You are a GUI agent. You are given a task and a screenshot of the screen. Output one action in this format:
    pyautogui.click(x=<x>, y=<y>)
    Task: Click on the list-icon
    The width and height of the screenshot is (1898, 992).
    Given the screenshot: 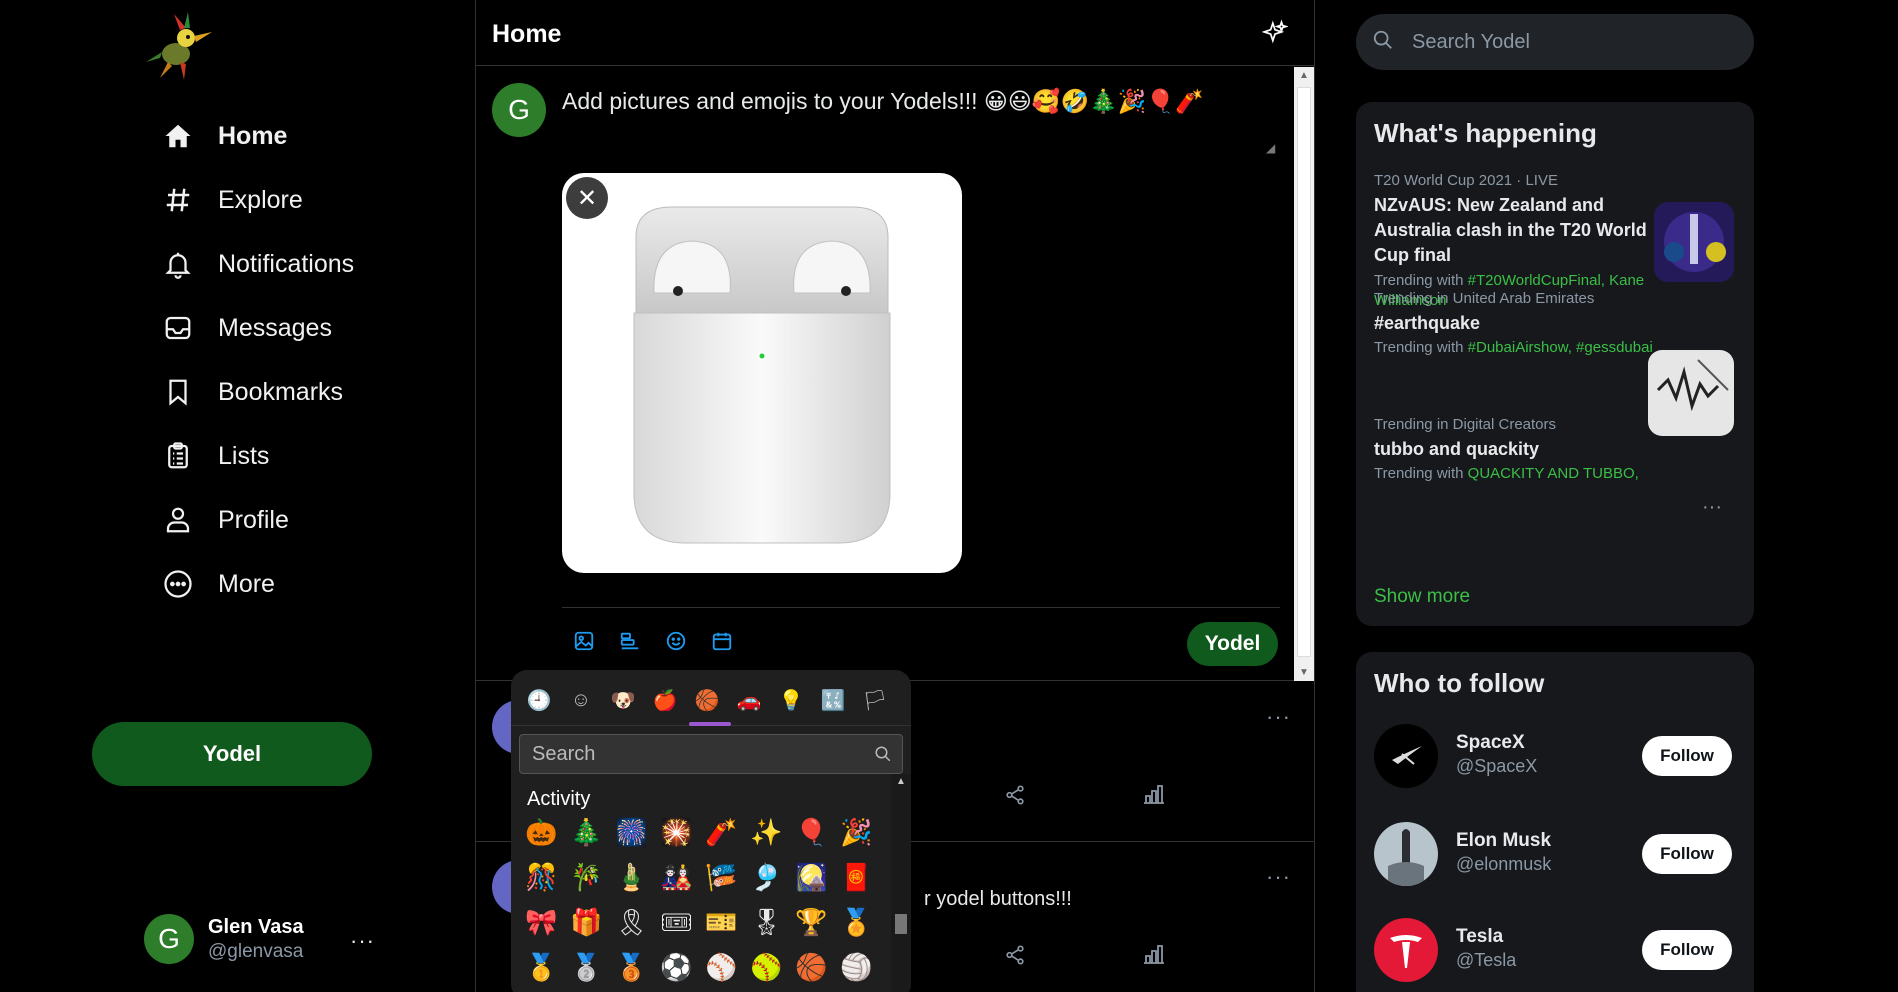 What is the action you would take?
    pyautogui.click(x=178, y=456)
    